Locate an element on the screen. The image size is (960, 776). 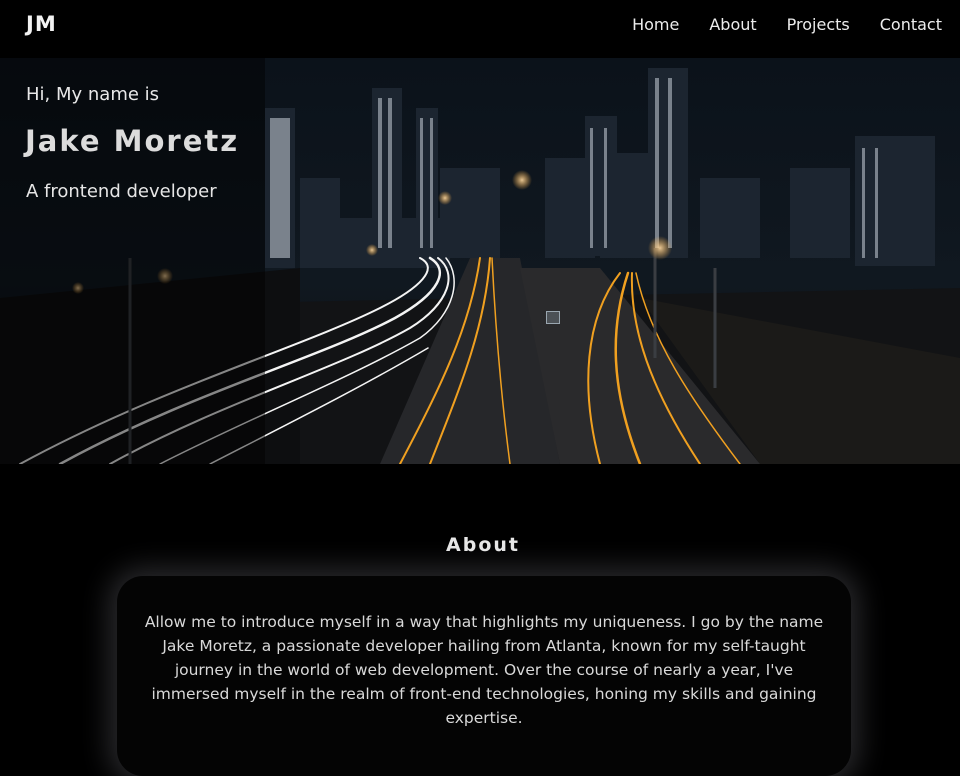
nav-link-home: Home is located at coordinates (655, 24).